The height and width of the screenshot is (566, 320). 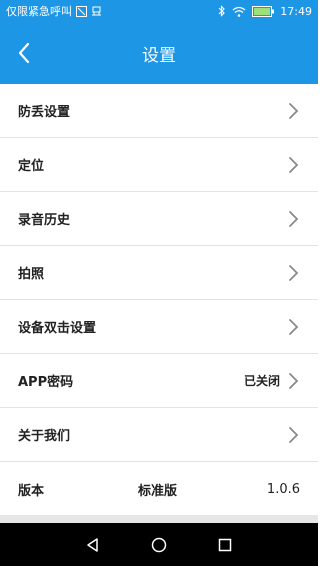 I want to click on version-row: 版本 标准版 1.0.6, so click(x=159, y=489).